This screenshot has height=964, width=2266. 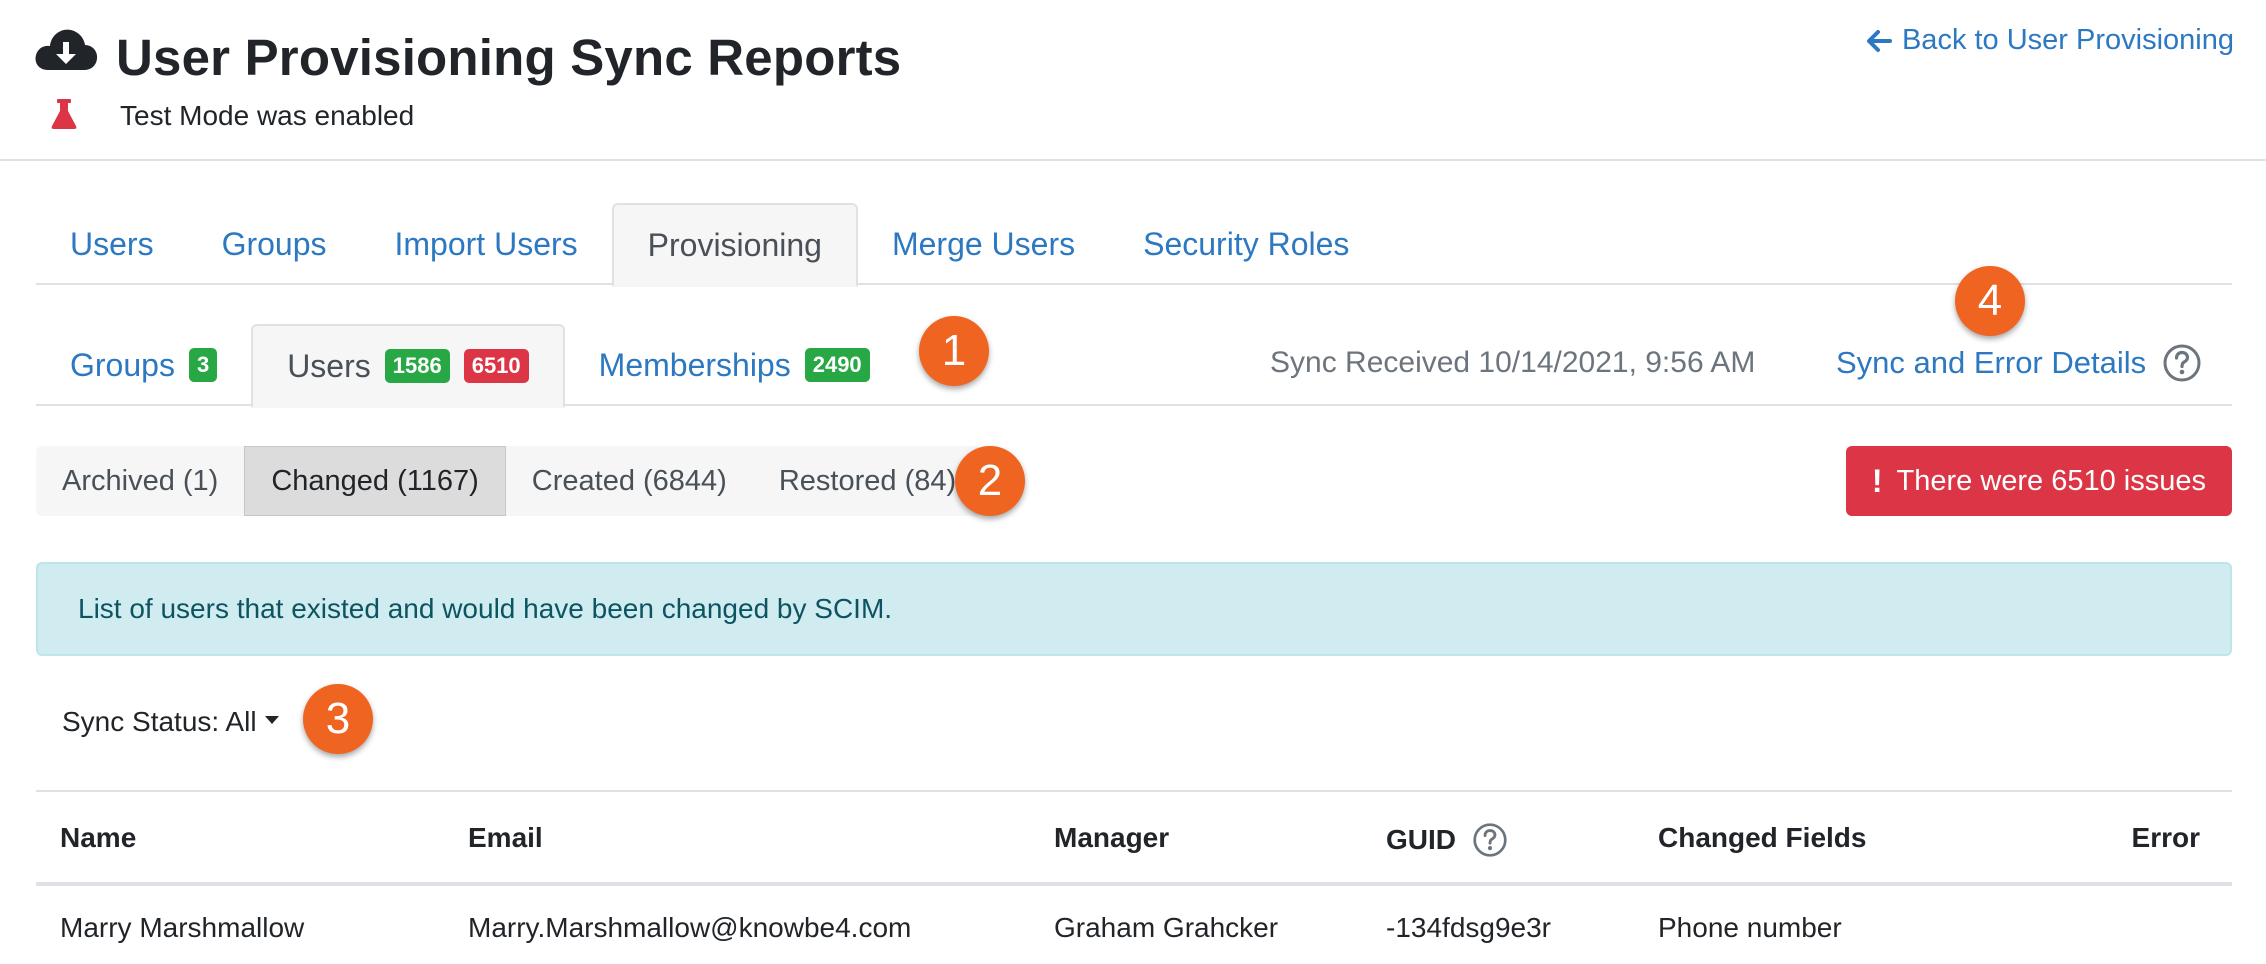 What do you see at coordinates (203, 365) in the screenshot?
I see `groups-count-badge: 3` at bounding box center [203, 365].